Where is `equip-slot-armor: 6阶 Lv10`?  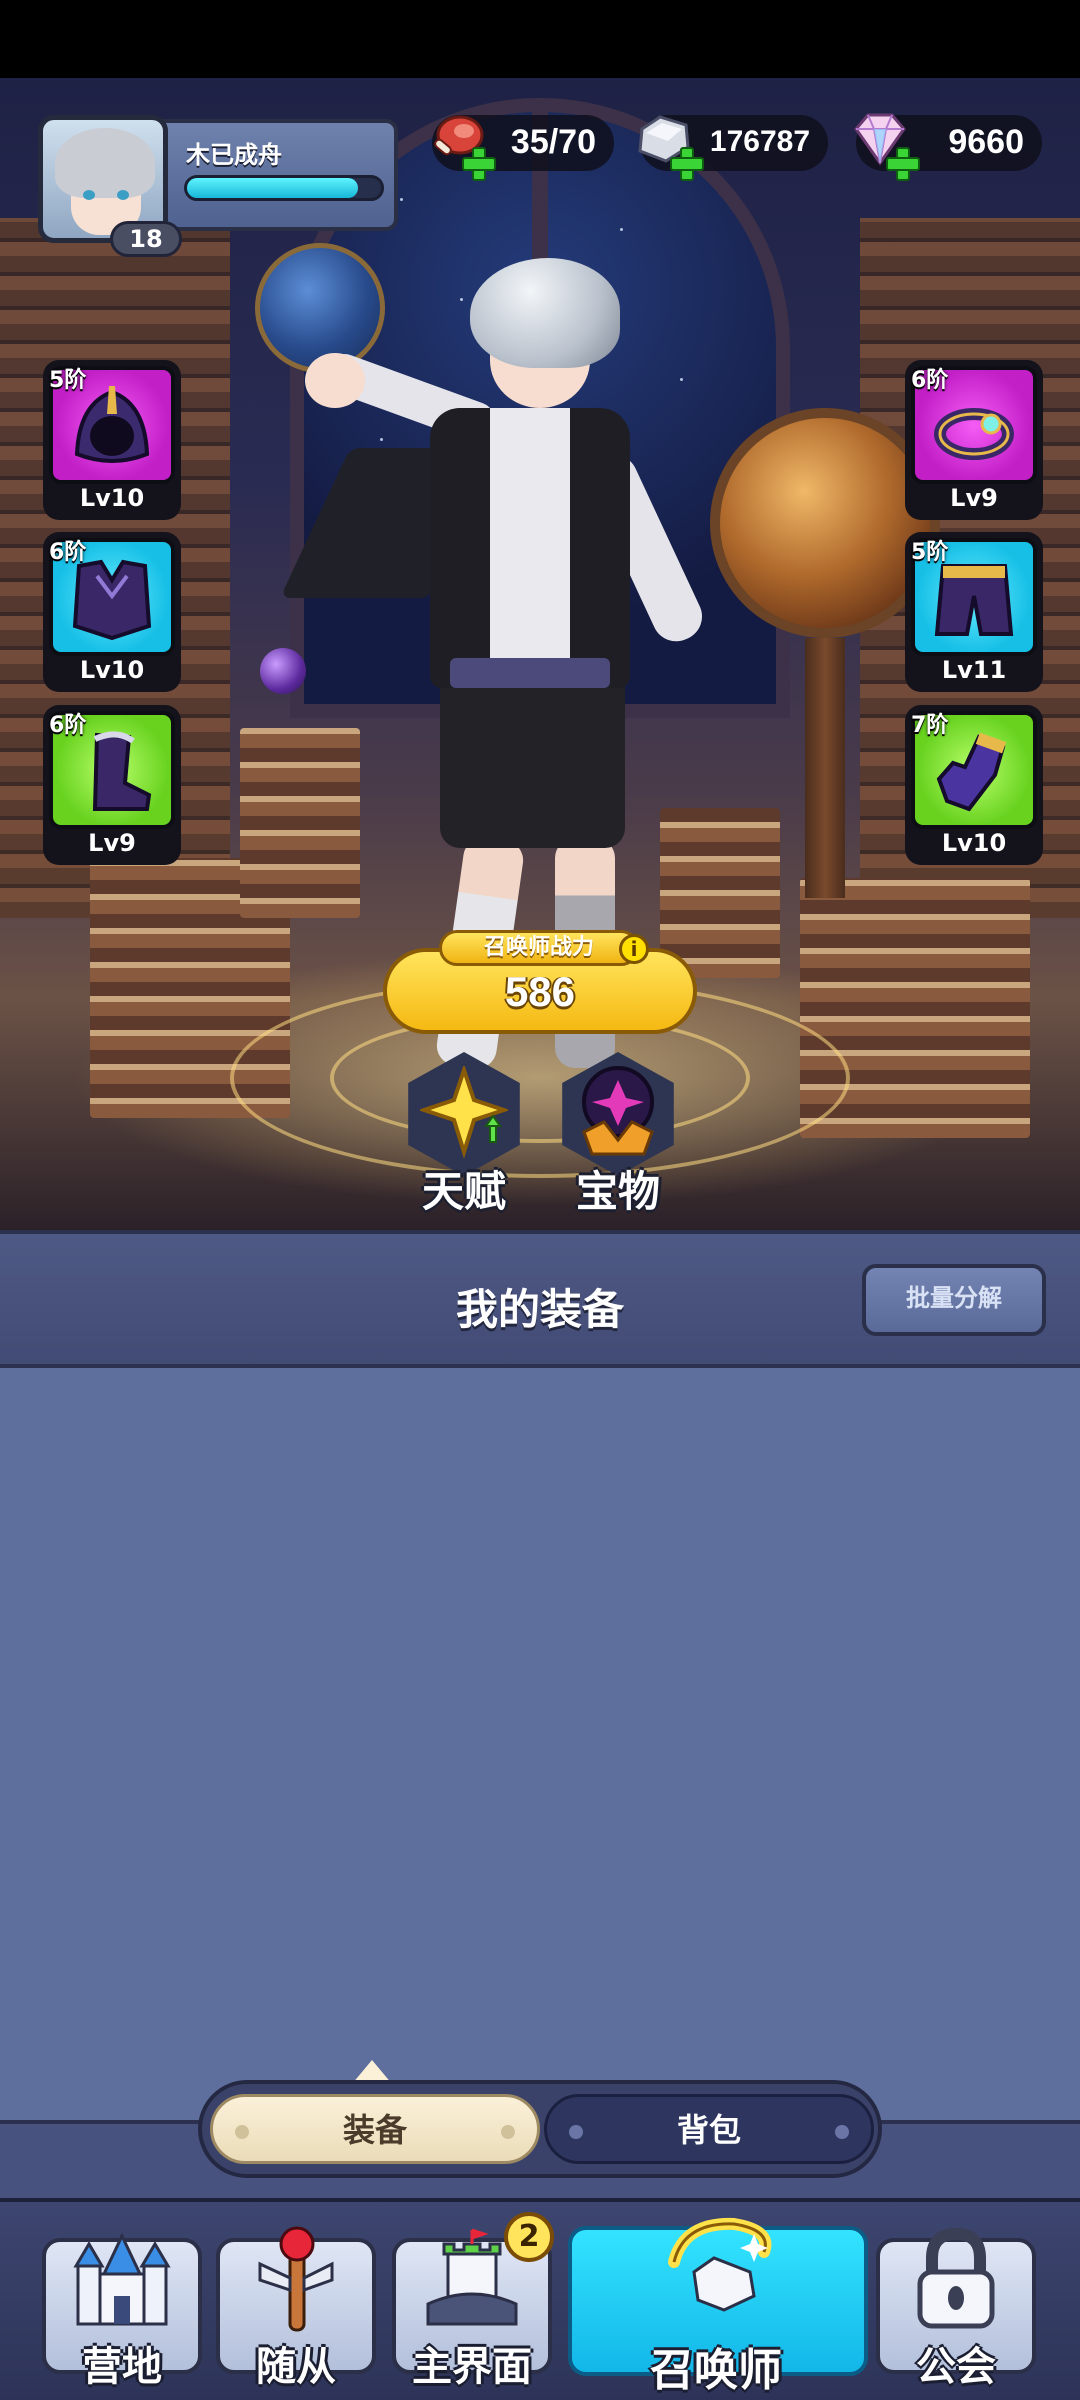 equip-slot-armor: 6阶 Lv10 is located at coordinates (112, 612).